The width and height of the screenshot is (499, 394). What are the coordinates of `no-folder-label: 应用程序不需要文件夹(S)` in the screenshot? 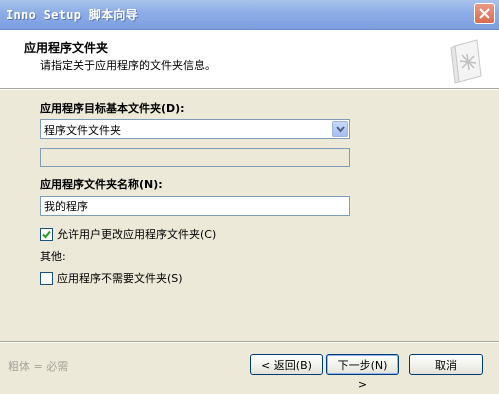 It's located at (120, 278).